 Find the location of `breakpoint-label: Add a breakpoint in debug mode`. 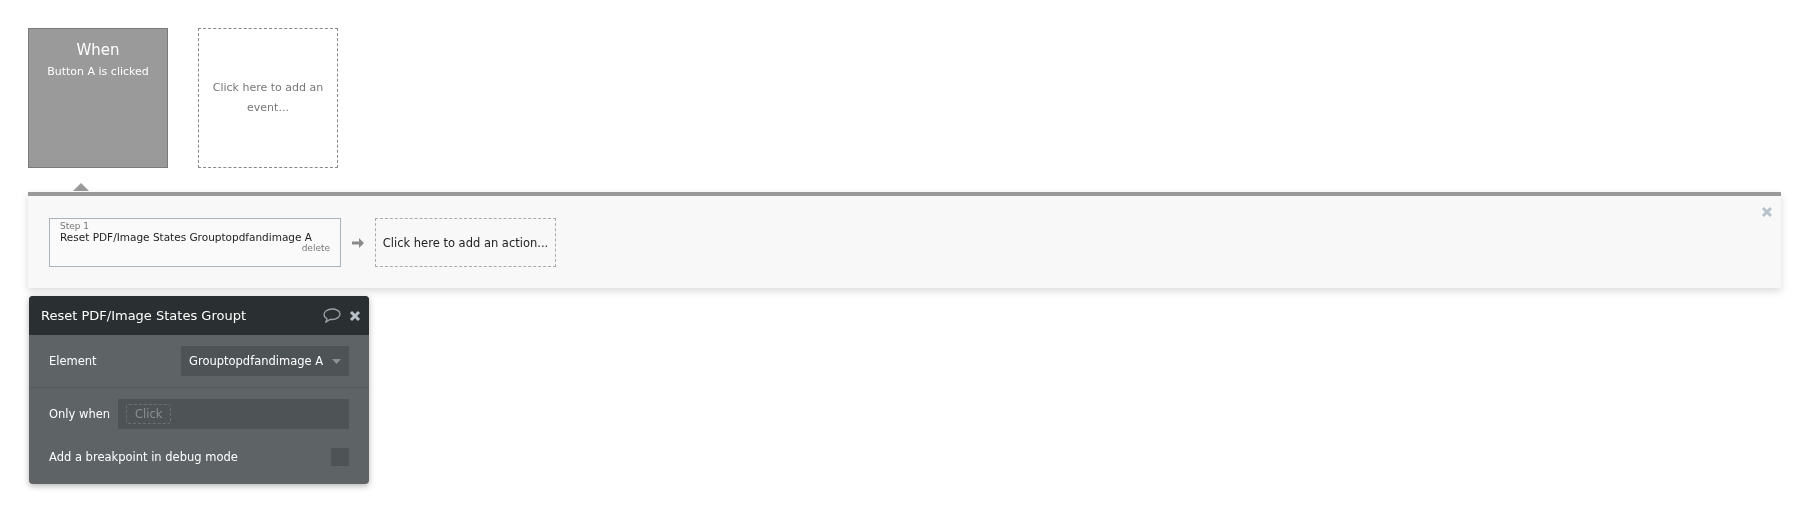

breakpoint-label: Add a breakpoint in debug mode is located at coordinates (143, 457).